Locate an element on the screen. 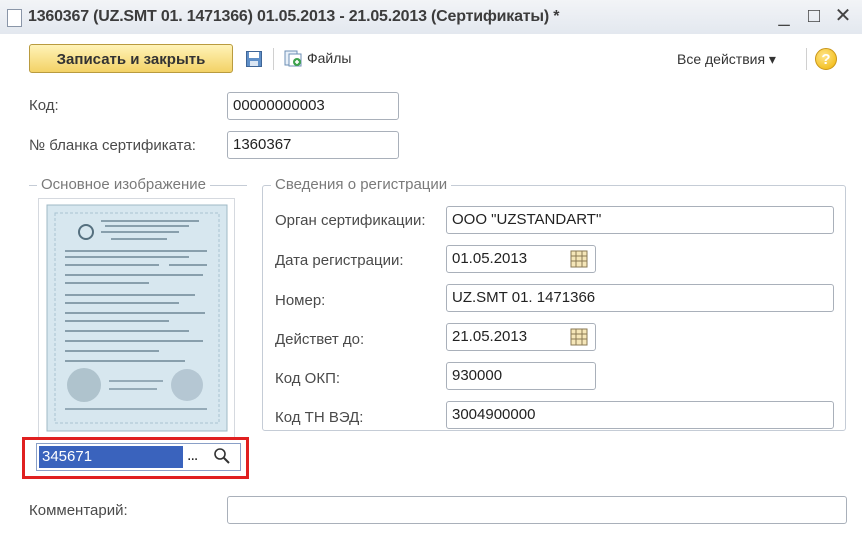 This screenshot has height=535, width=862. search-icon is located at coordinates (222, 456).